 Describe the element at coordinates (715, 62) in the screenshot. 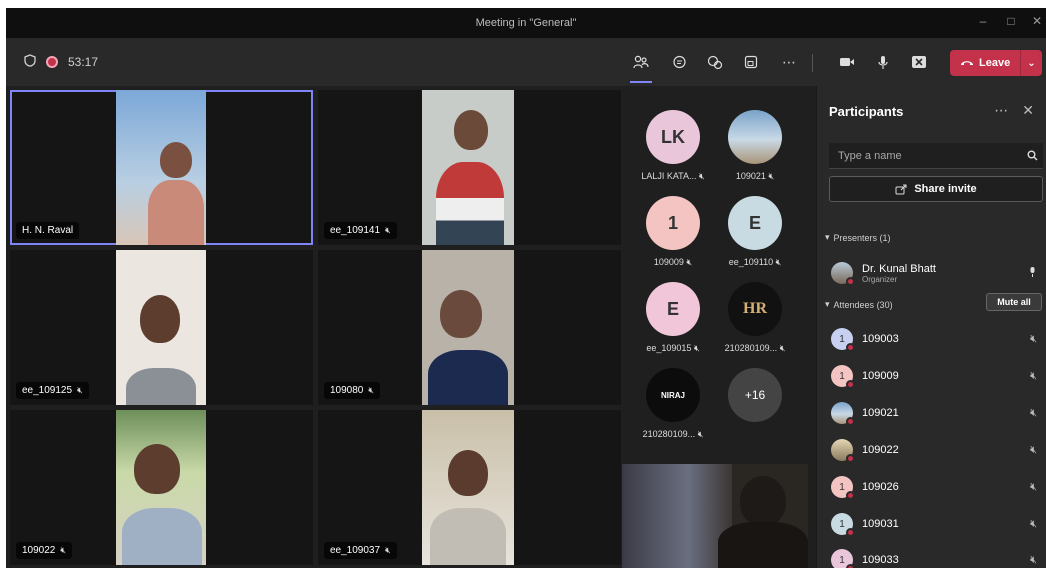

I see `reactions-icon` at that location.